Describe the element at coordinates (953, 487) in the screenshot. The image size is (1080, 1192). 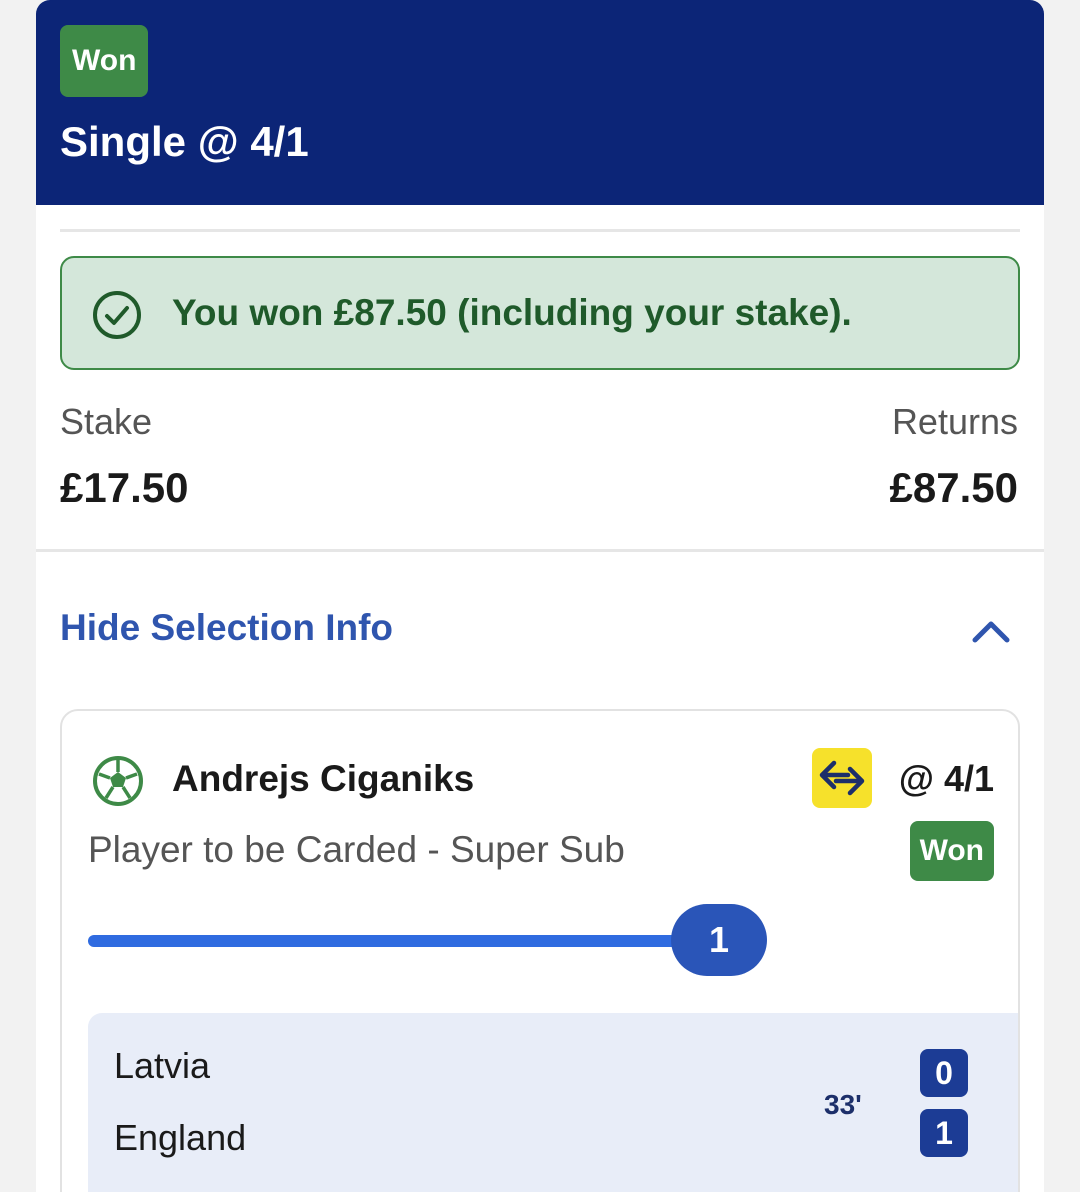
I see `returns-value: £87.50` at that location.